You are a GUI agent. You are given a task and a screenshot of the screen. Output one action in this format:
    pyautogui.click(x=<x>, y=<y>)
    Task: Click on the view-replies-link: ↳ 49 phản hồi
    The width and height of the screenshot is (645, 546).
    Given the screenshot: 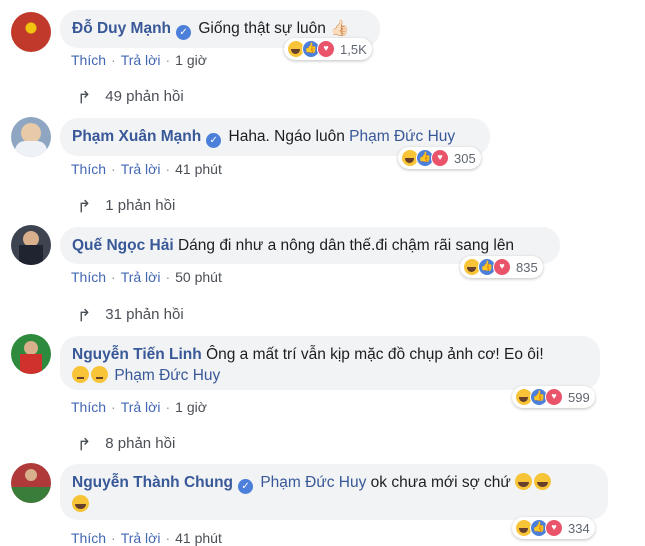 What is the action you would take?
    pyautogui.click(x=130, y=96)
    